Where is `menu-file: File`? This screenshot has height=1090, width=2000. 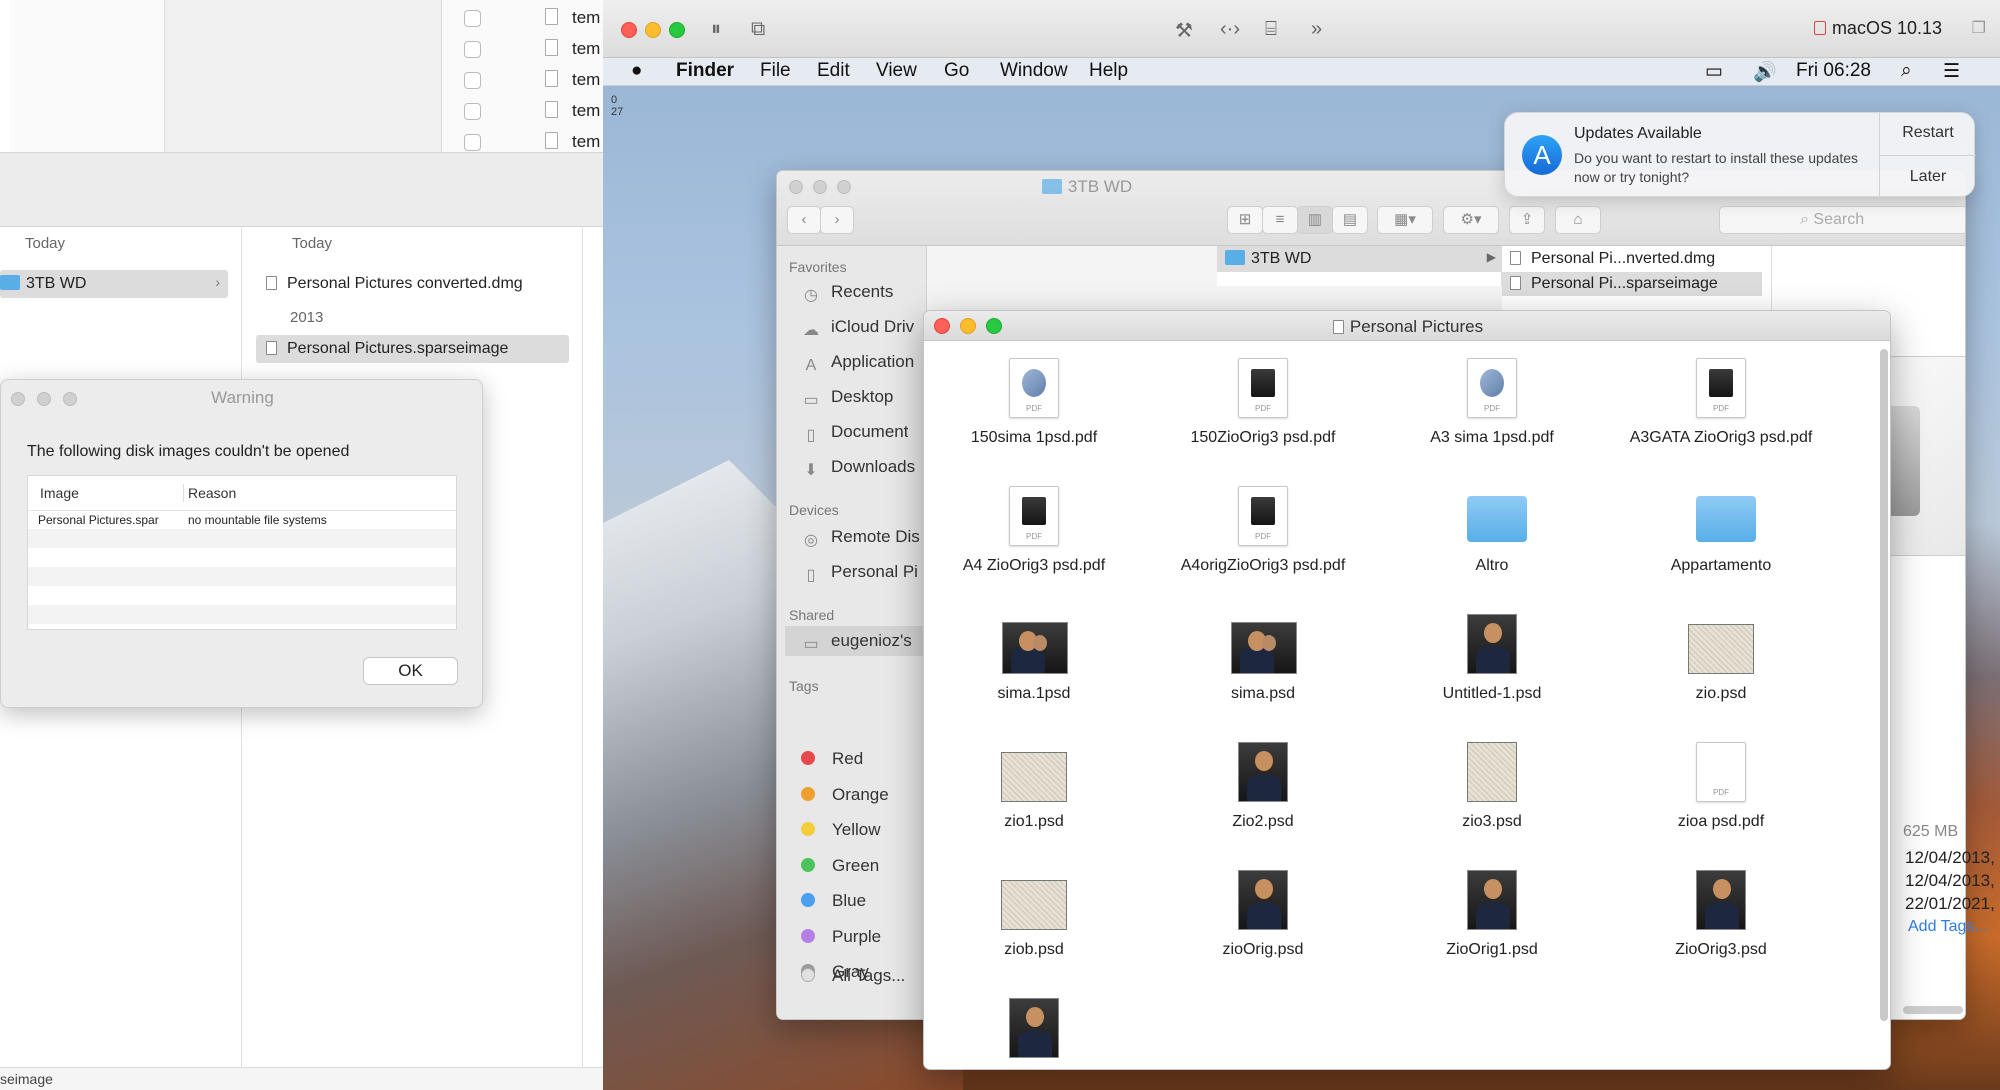 menu-file: File is located at coordinates (775, 71).